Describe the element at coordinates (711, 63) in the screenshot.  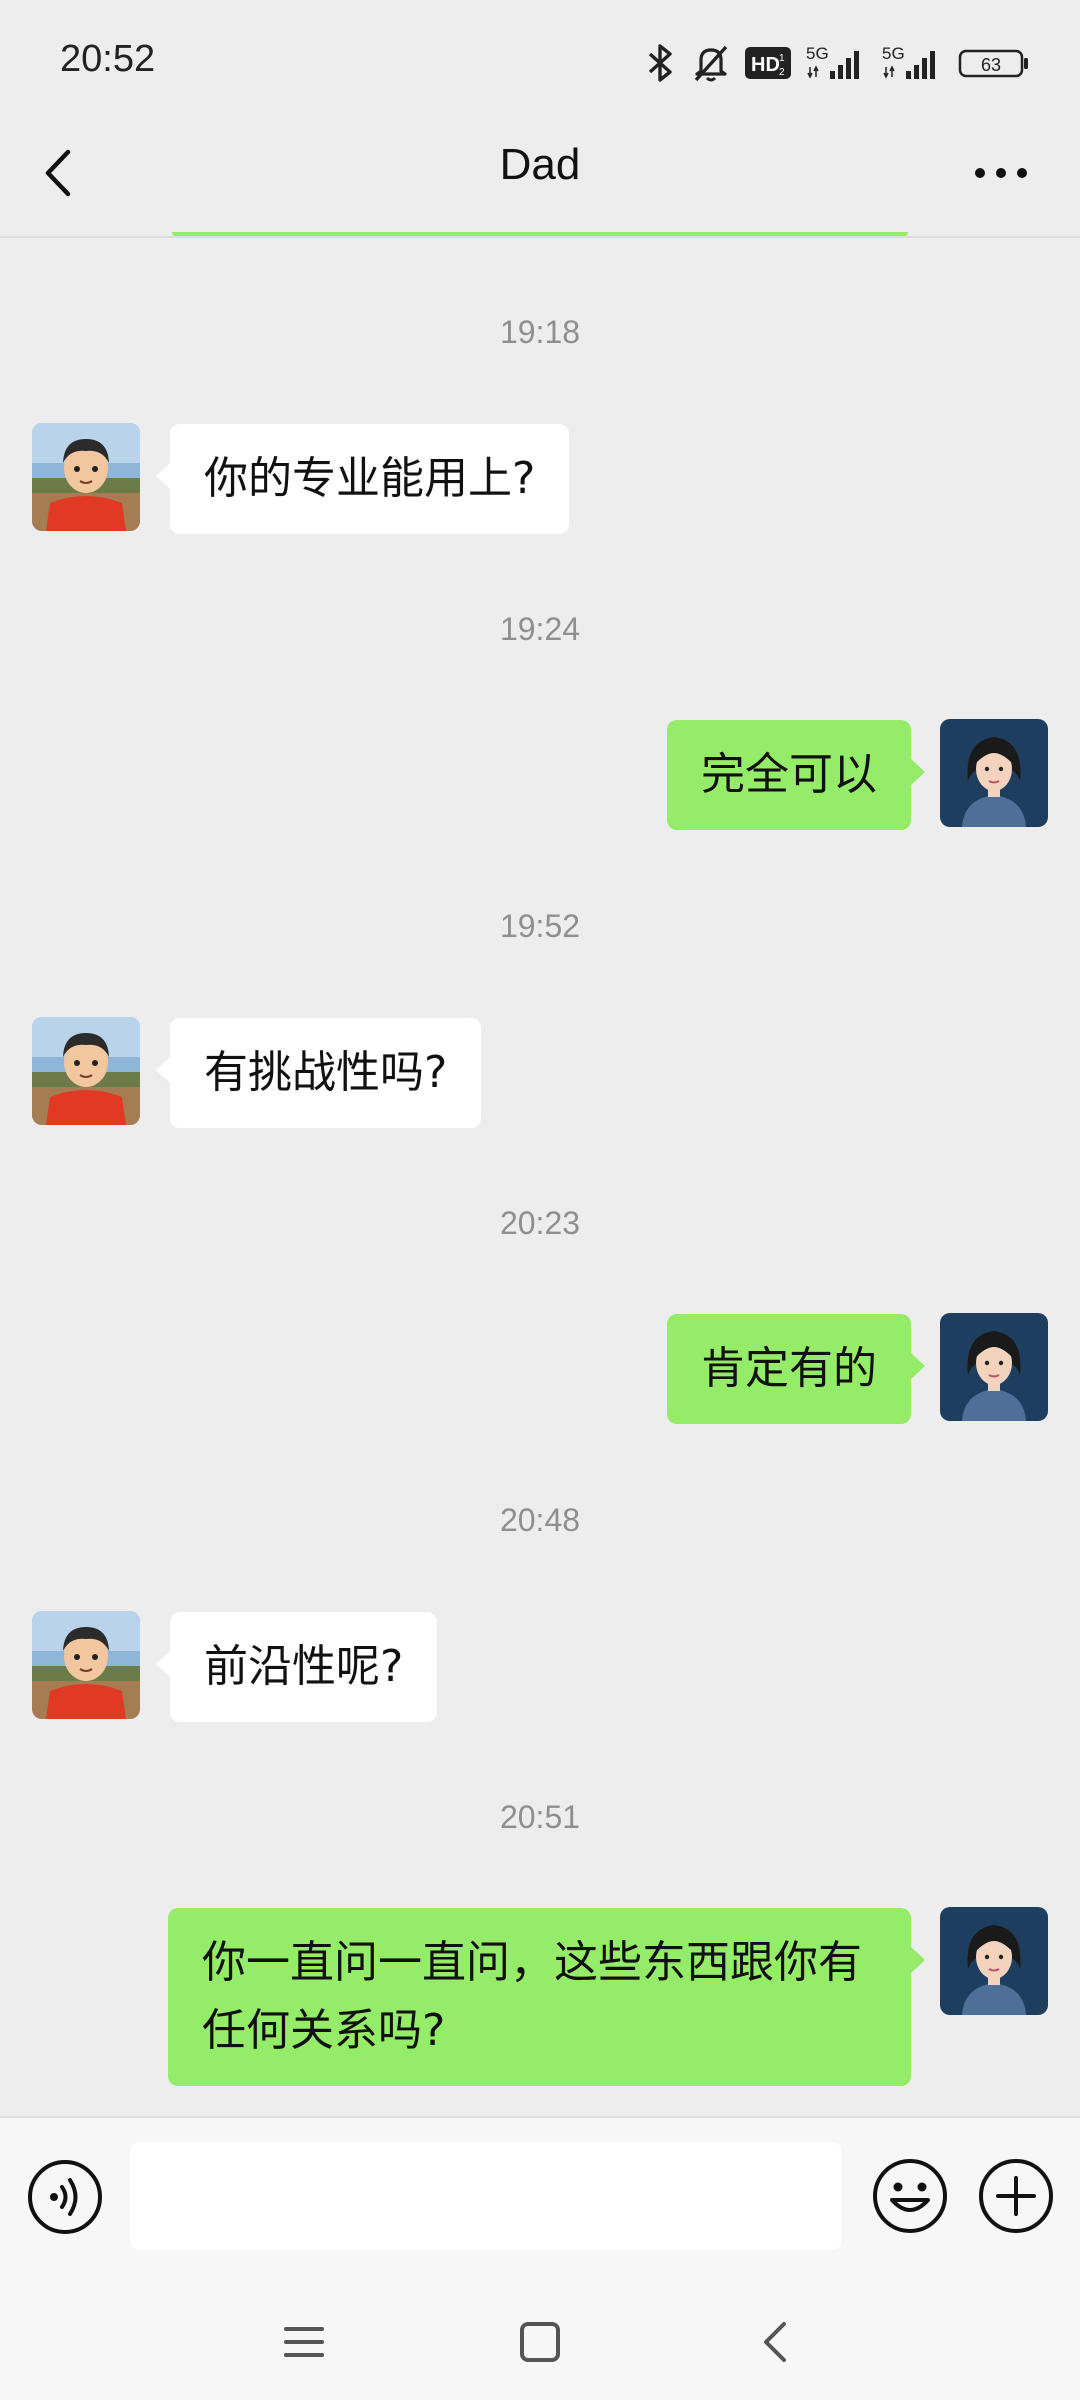
I see `mute-bell-icon` at that location.